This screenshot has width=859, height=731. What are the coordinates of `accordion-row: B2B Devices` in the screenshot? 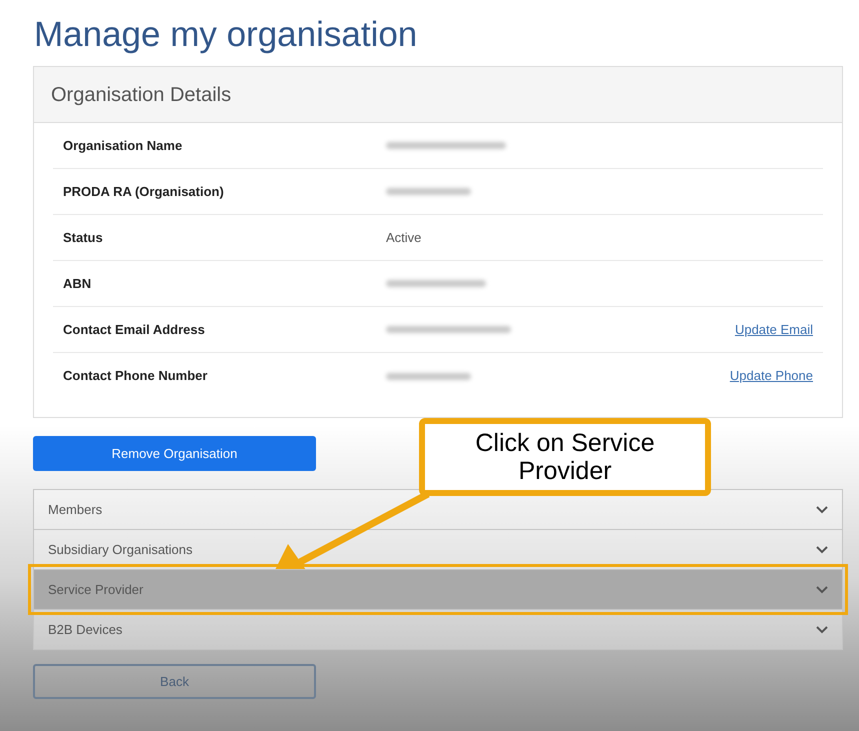 It's located at (438, 629).